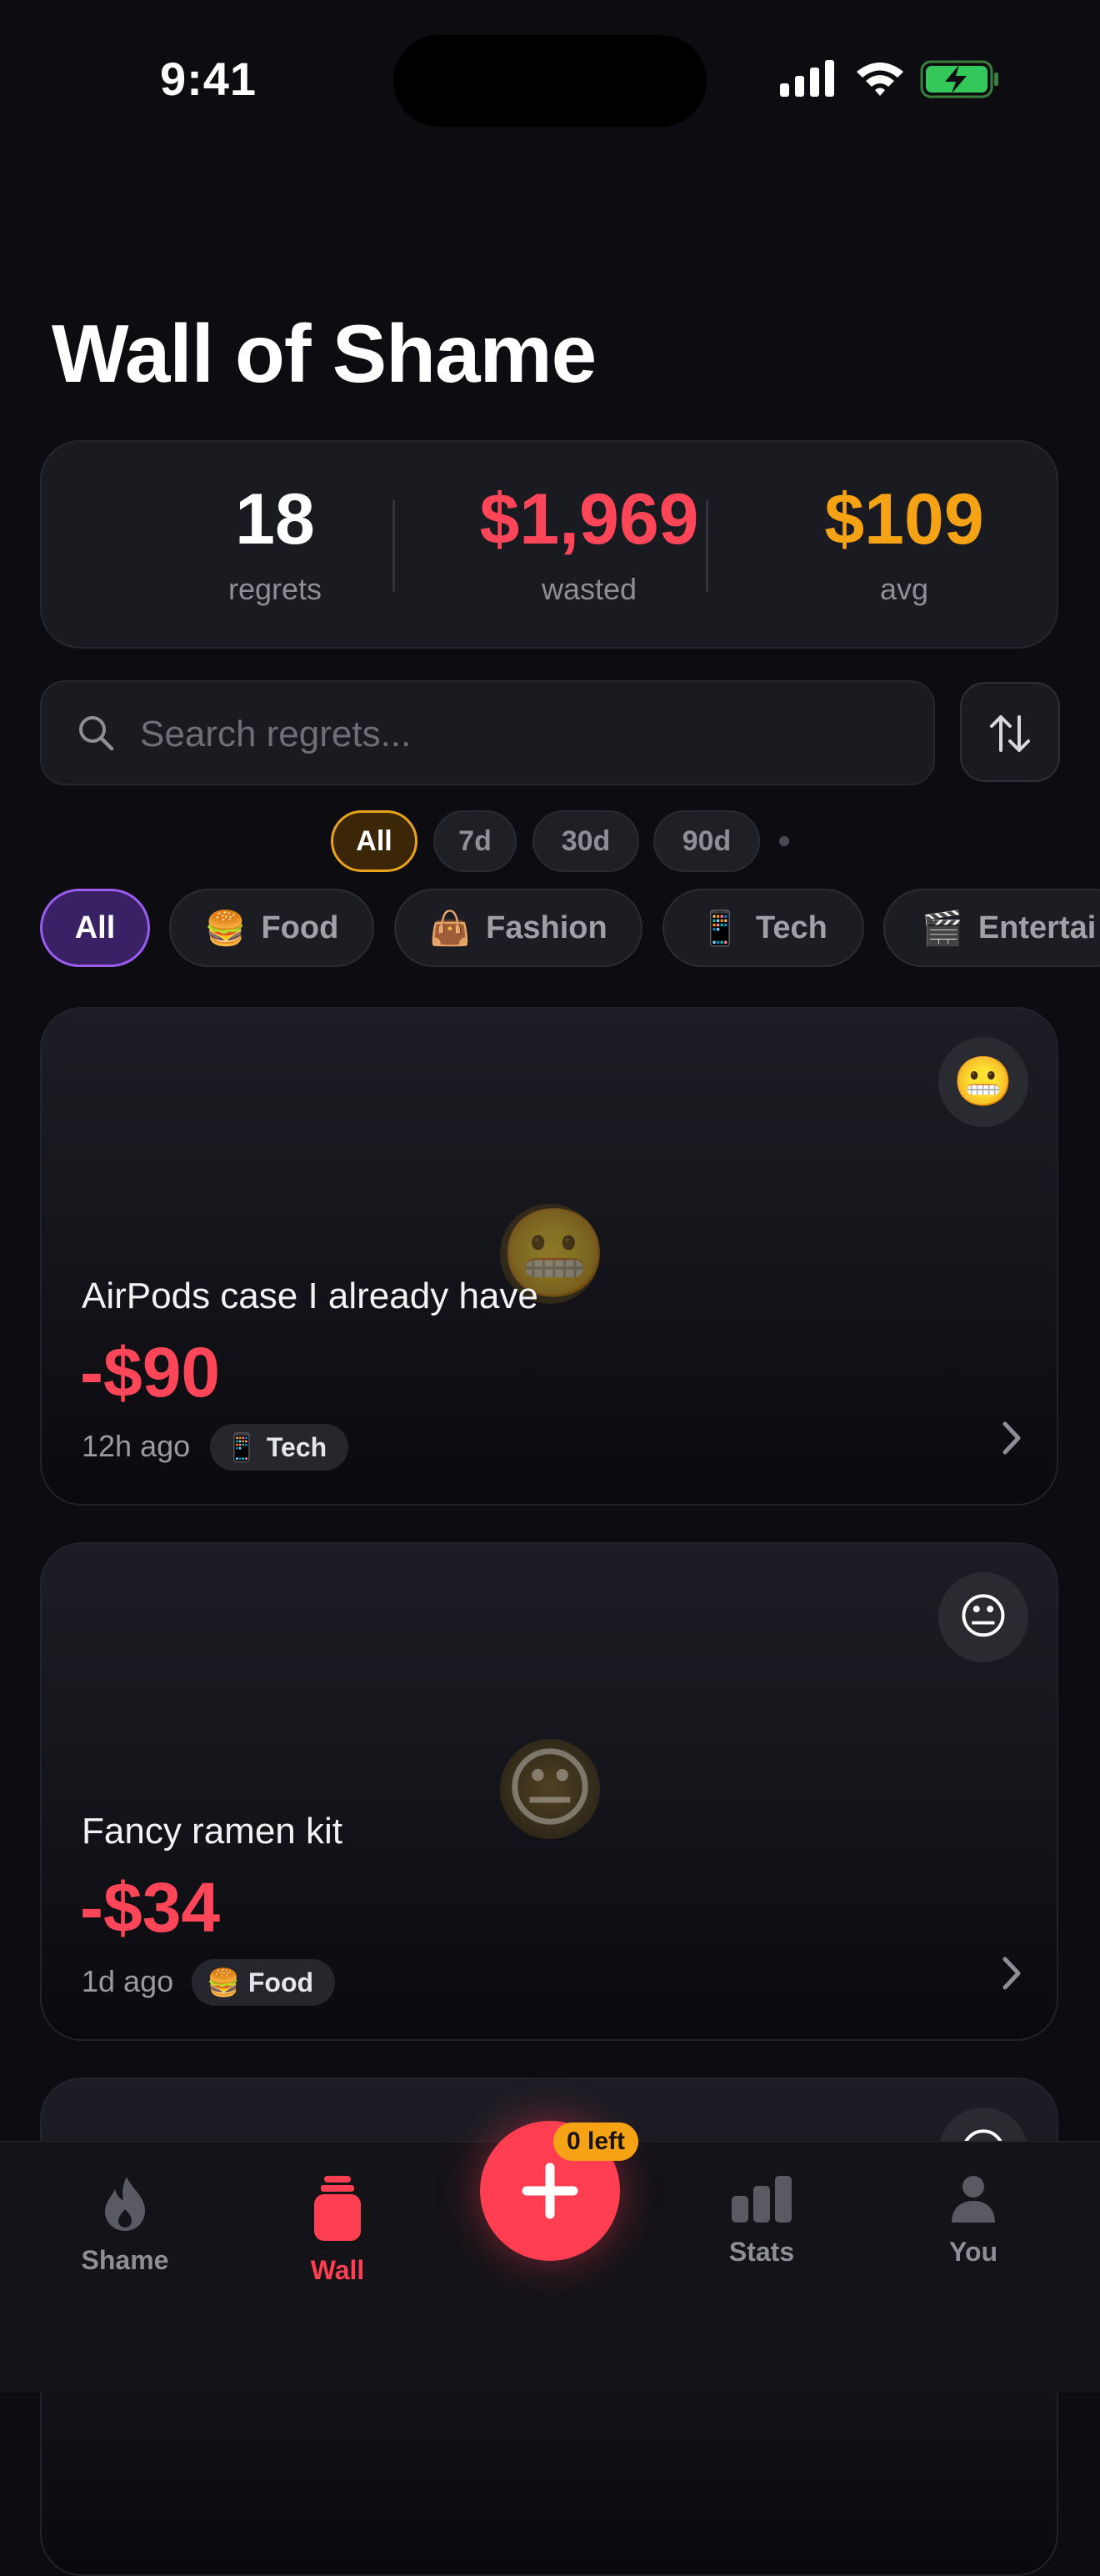 The image size is (1100, 2576). Describe the element at coordinates (150, 1372) in the screenshot. I see `regret-amount: -$90` at that location.